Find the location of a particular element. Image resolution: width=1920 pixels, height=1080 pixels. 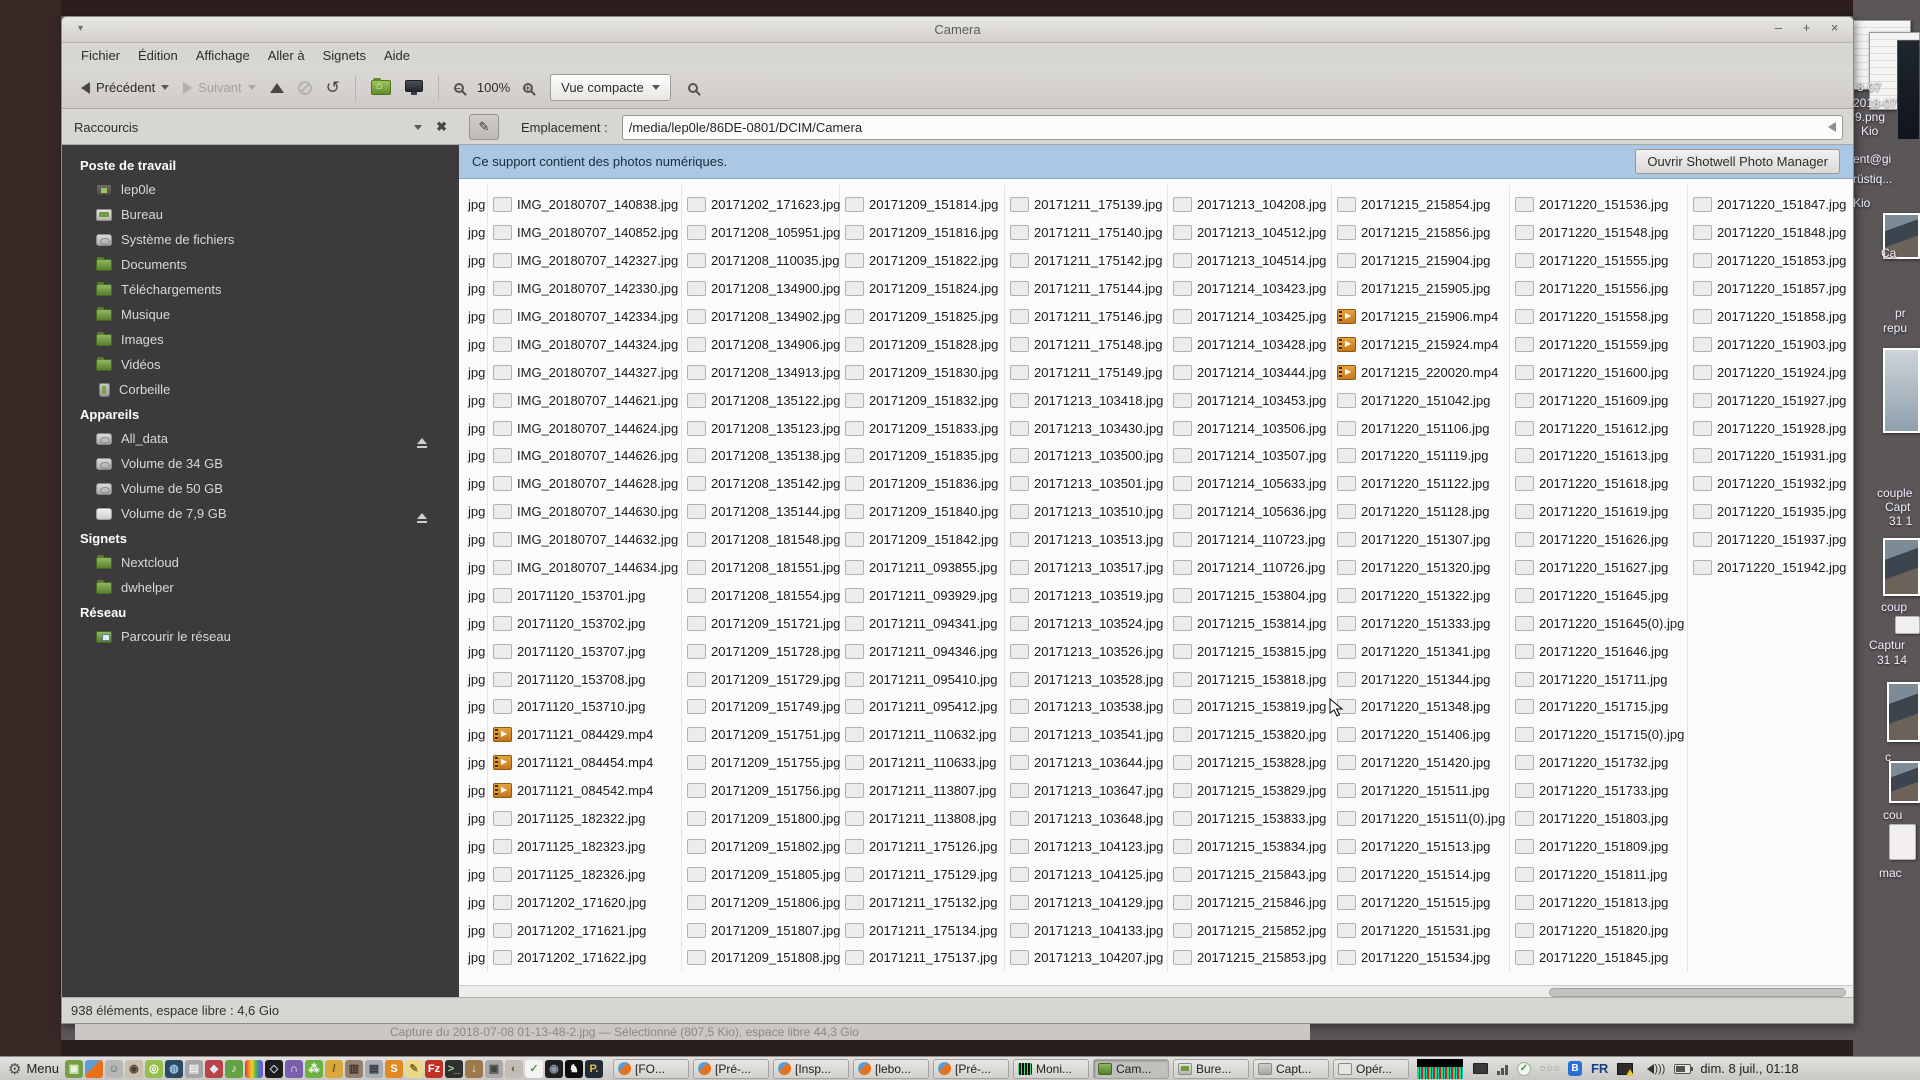

launcher-camera-app-icon: ◉ is located at coordinates (553, 1068).